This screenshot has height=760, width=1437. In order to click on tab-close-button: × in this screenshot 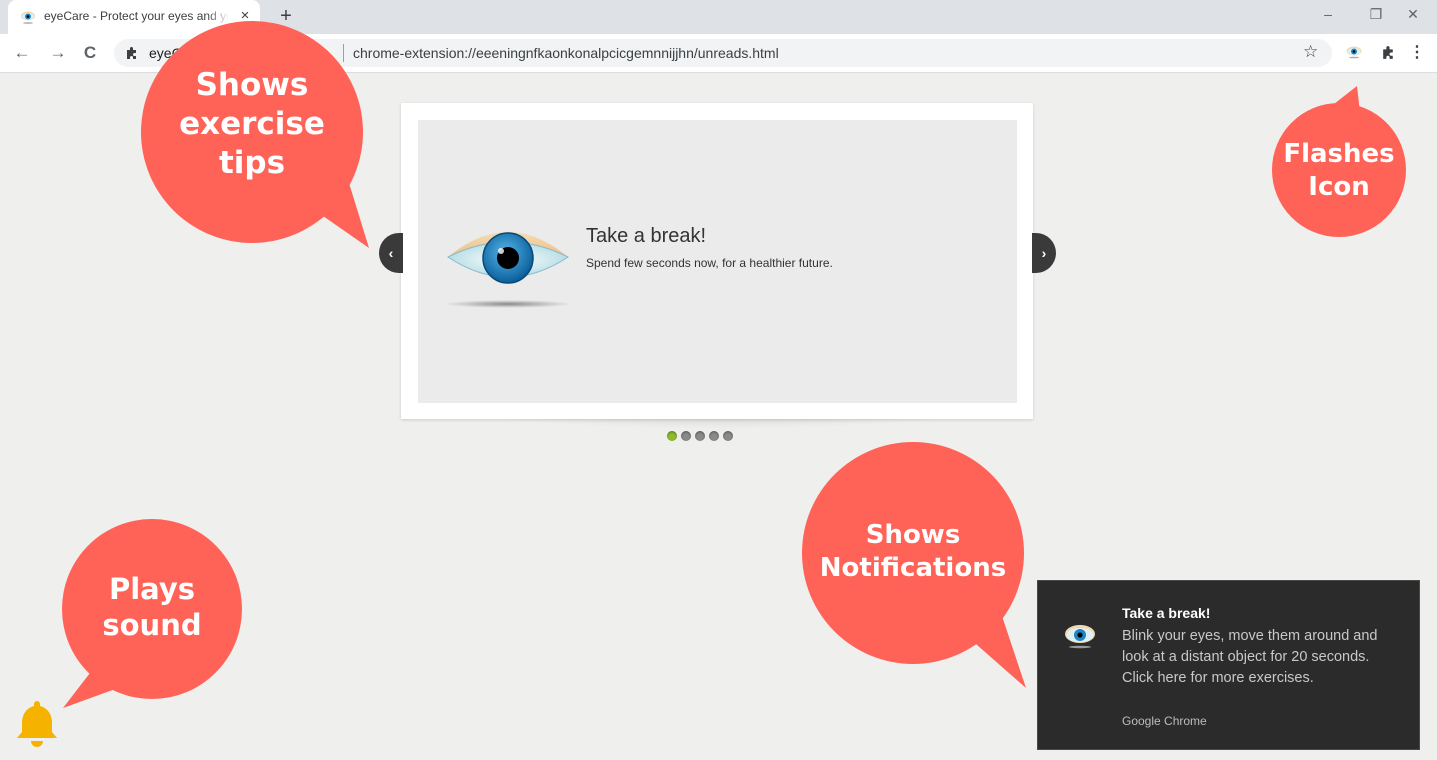, I will do `click(245, 16)`.